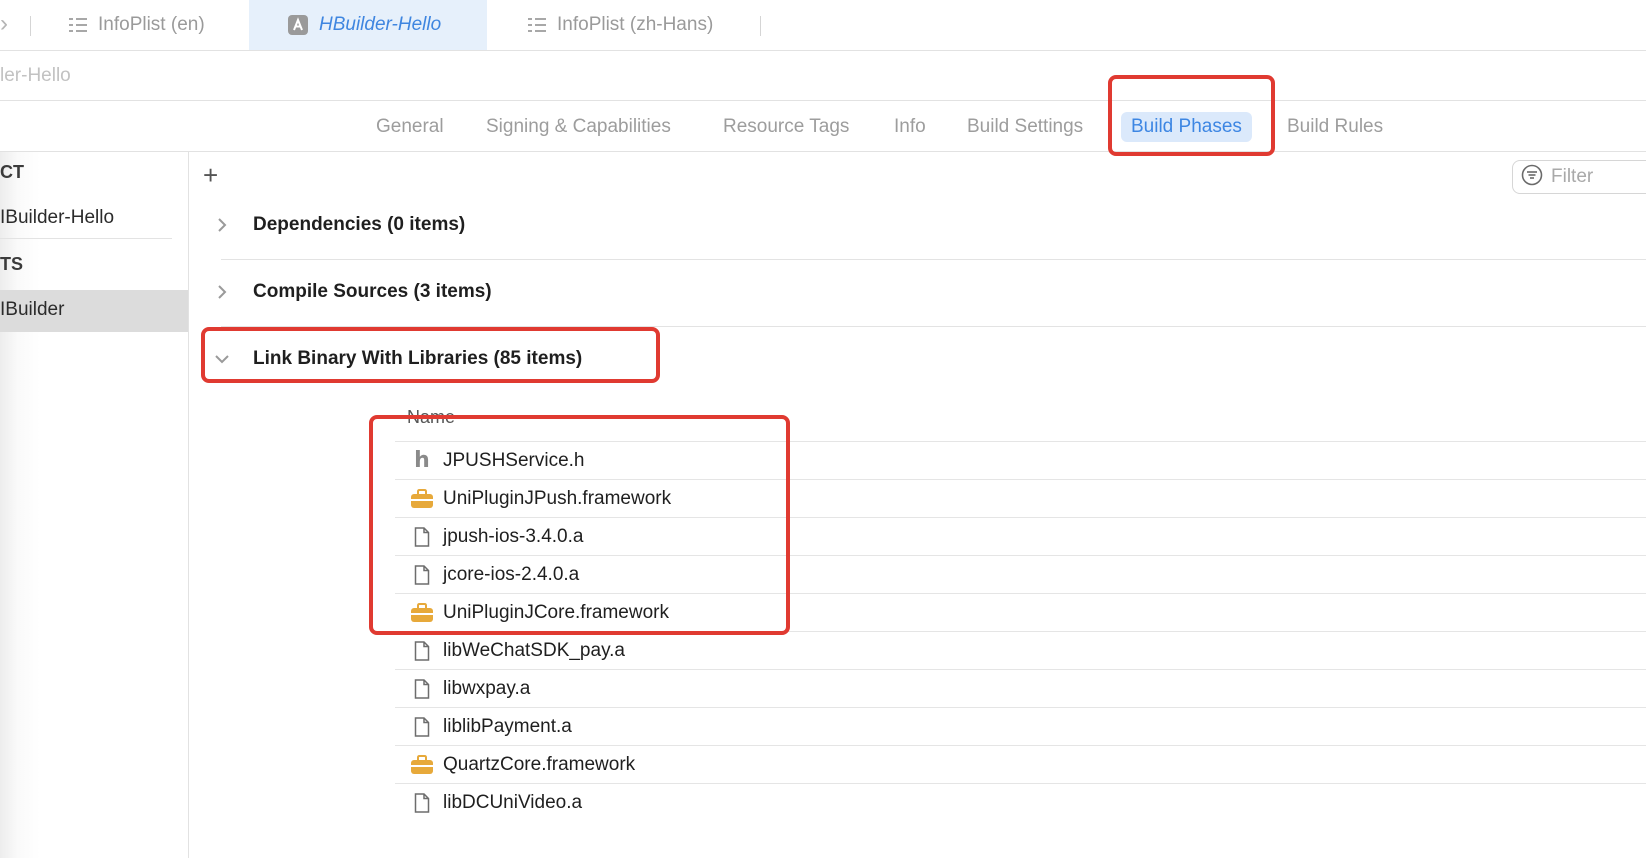 The height and width of the screenshot is (858, 1646). What do you see at coordinates (151, 24) in the screenshot?
I see `tab-label: InfoPlist (en)` at bounding box center [151, 24].